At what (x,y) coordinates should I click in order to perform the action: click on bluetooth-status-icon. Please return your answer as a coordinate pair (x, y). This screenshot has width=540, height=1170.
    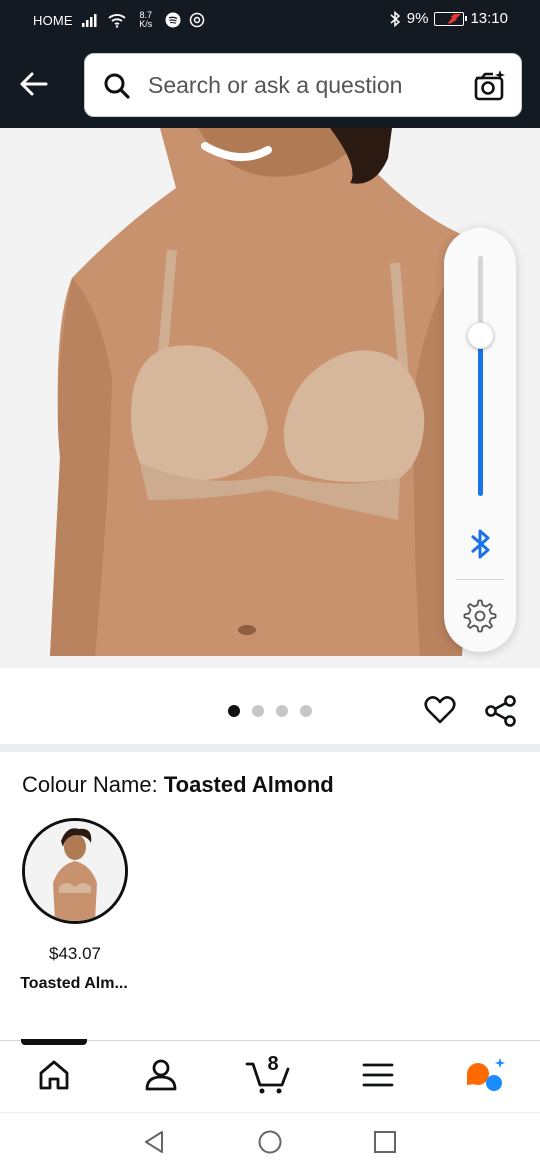
    Looking at the image, I should click on (395, 18).